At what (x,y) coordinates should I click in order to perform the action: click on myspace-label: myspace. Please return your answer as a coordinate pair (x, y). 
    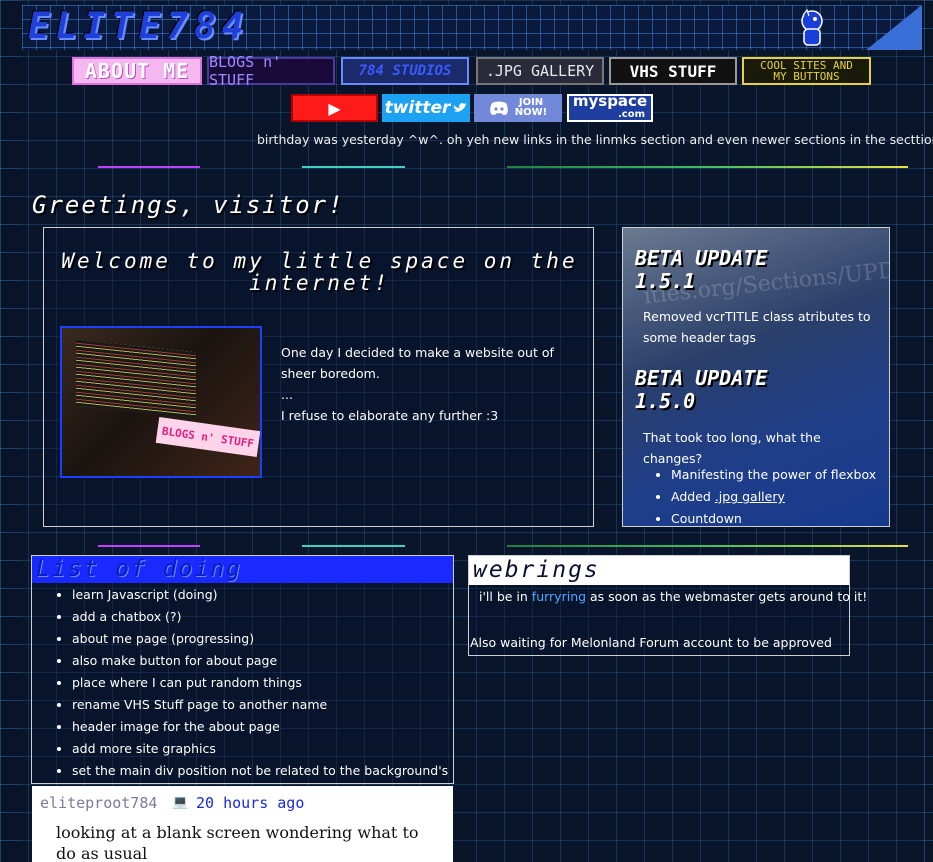
    Looking at the image, I should click on (610, 101).